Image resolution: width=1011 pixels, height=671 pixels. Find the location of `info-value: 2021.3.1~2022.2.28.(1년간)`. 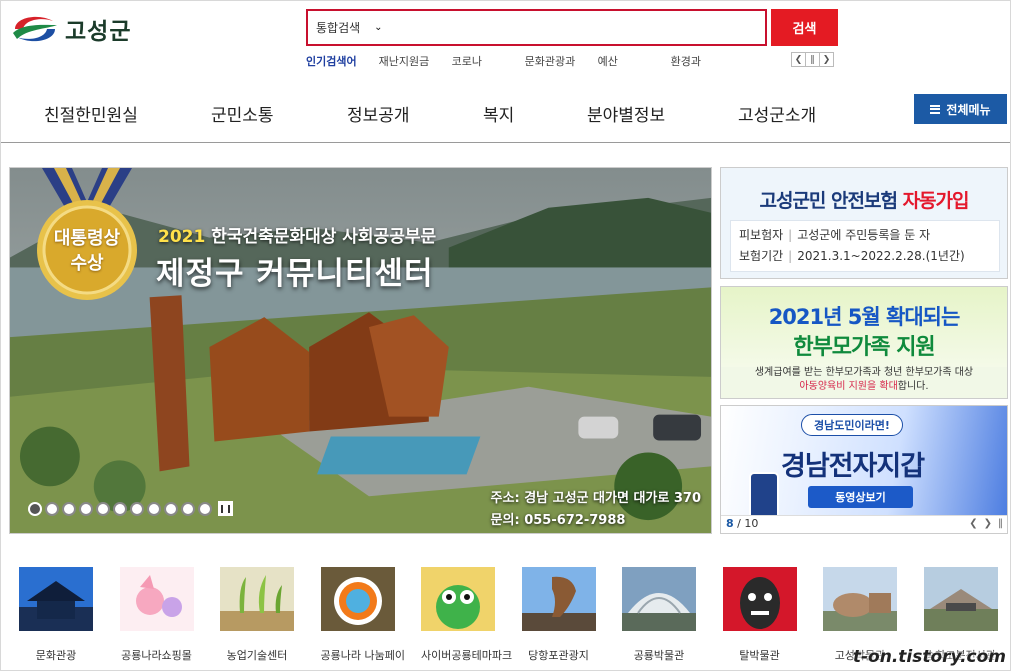

info-value: 2021.3.1~2022.2.28.(1년간) is located at coordinates (881, 256).